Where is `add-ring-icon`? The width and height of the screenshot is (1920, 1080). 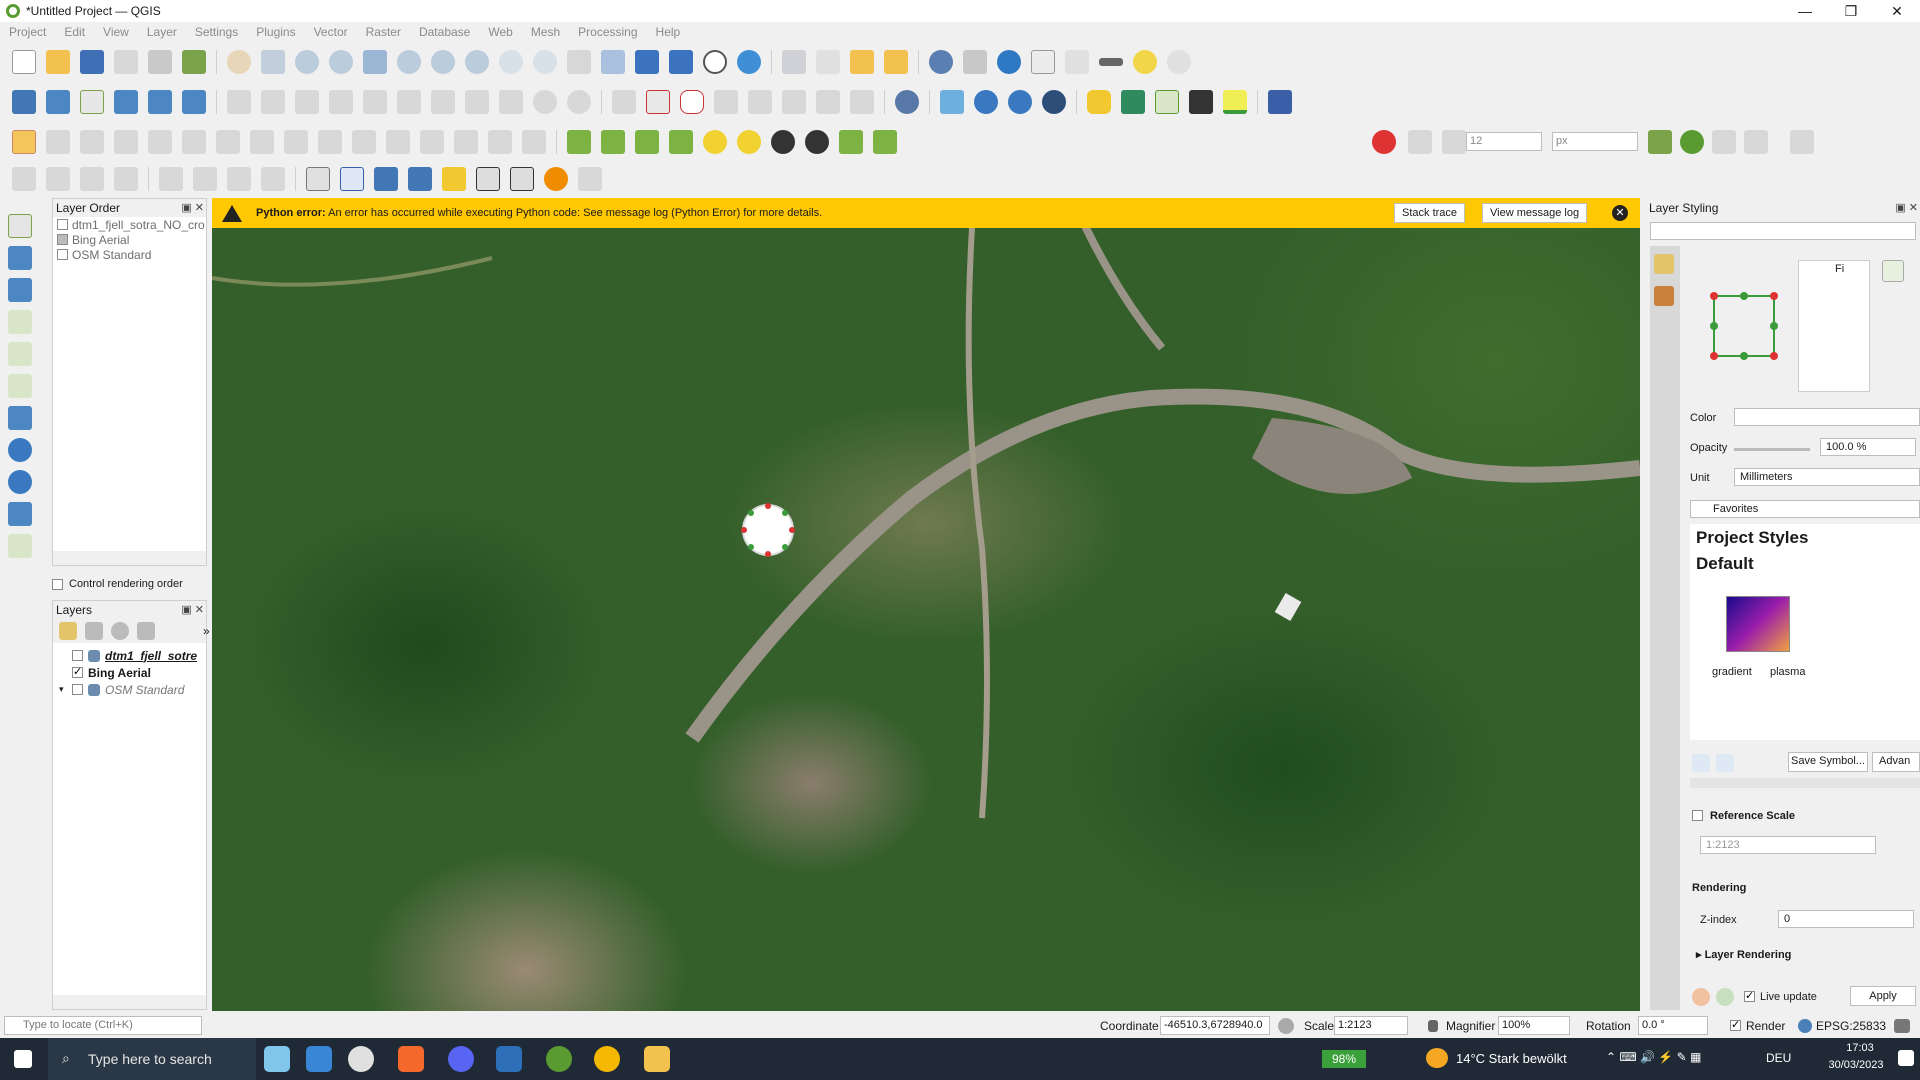
add-ring-icon is located at coordinates (58, 142).